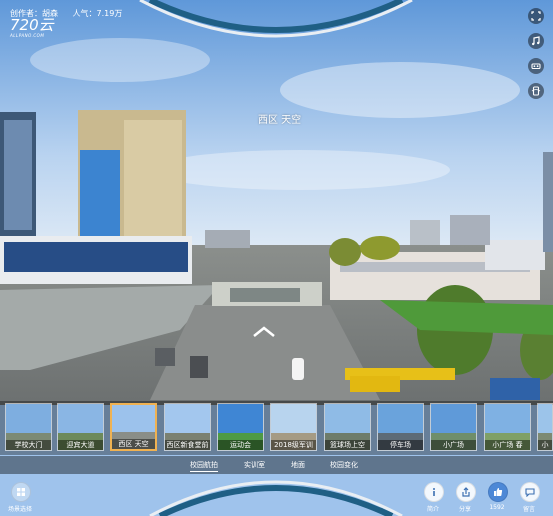  Describe the element at coordinates (347, 427) in the screenshot. I see `scene-thumb-basketball-court: 篮球场上空` at that location.